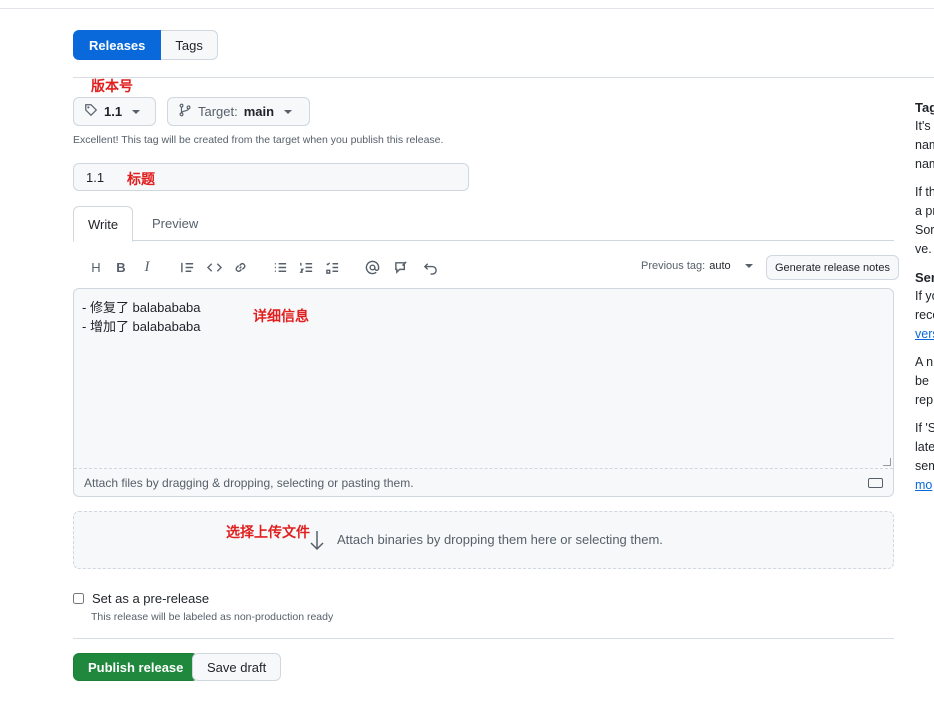  Describe the element at coordinates (141, 307) in the screenshot. I see `editor-line: - 修复了 balabababa` at that location.